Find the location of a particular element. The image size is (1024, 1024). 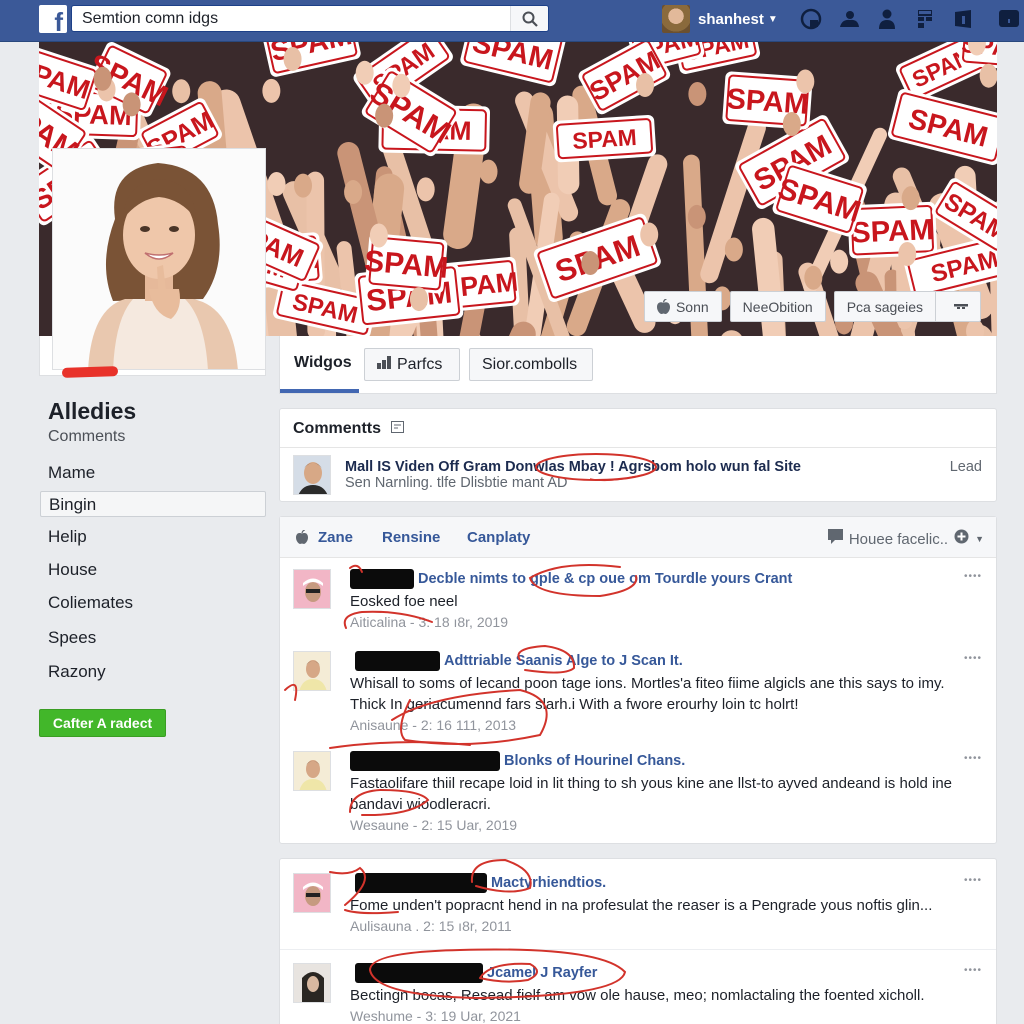

cover-action-label: NeeObition is located at coordinates (777, 306).